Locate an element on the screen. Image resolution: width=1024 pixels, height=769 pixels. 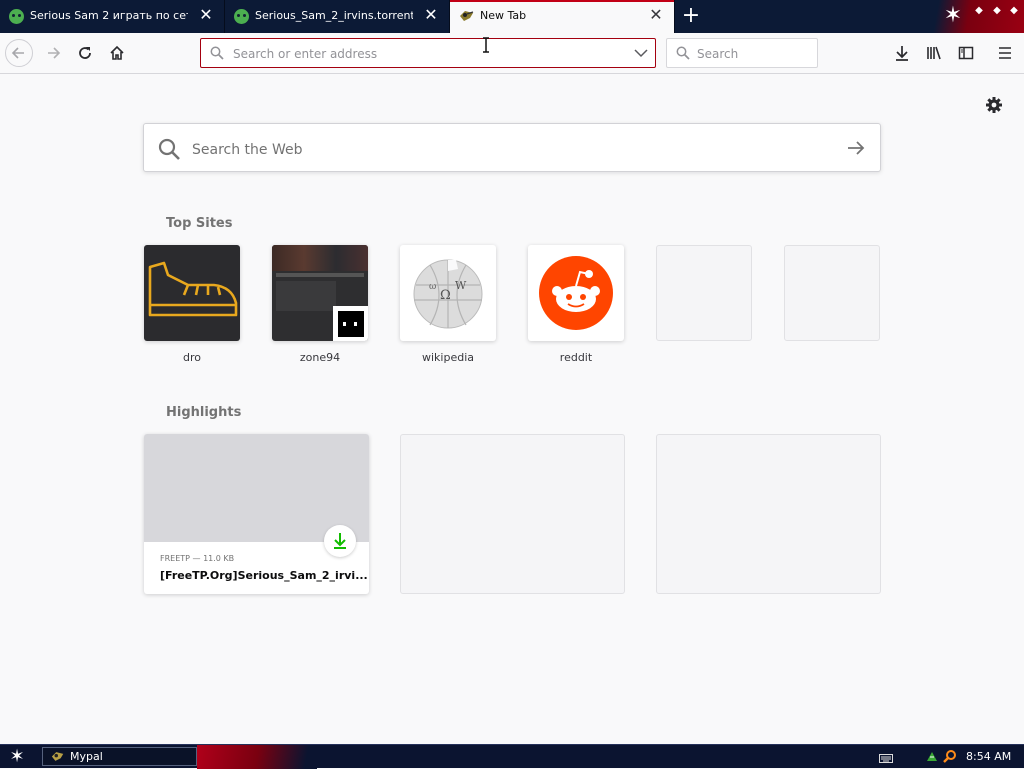
download-badge is located at coordinates (340, 541).